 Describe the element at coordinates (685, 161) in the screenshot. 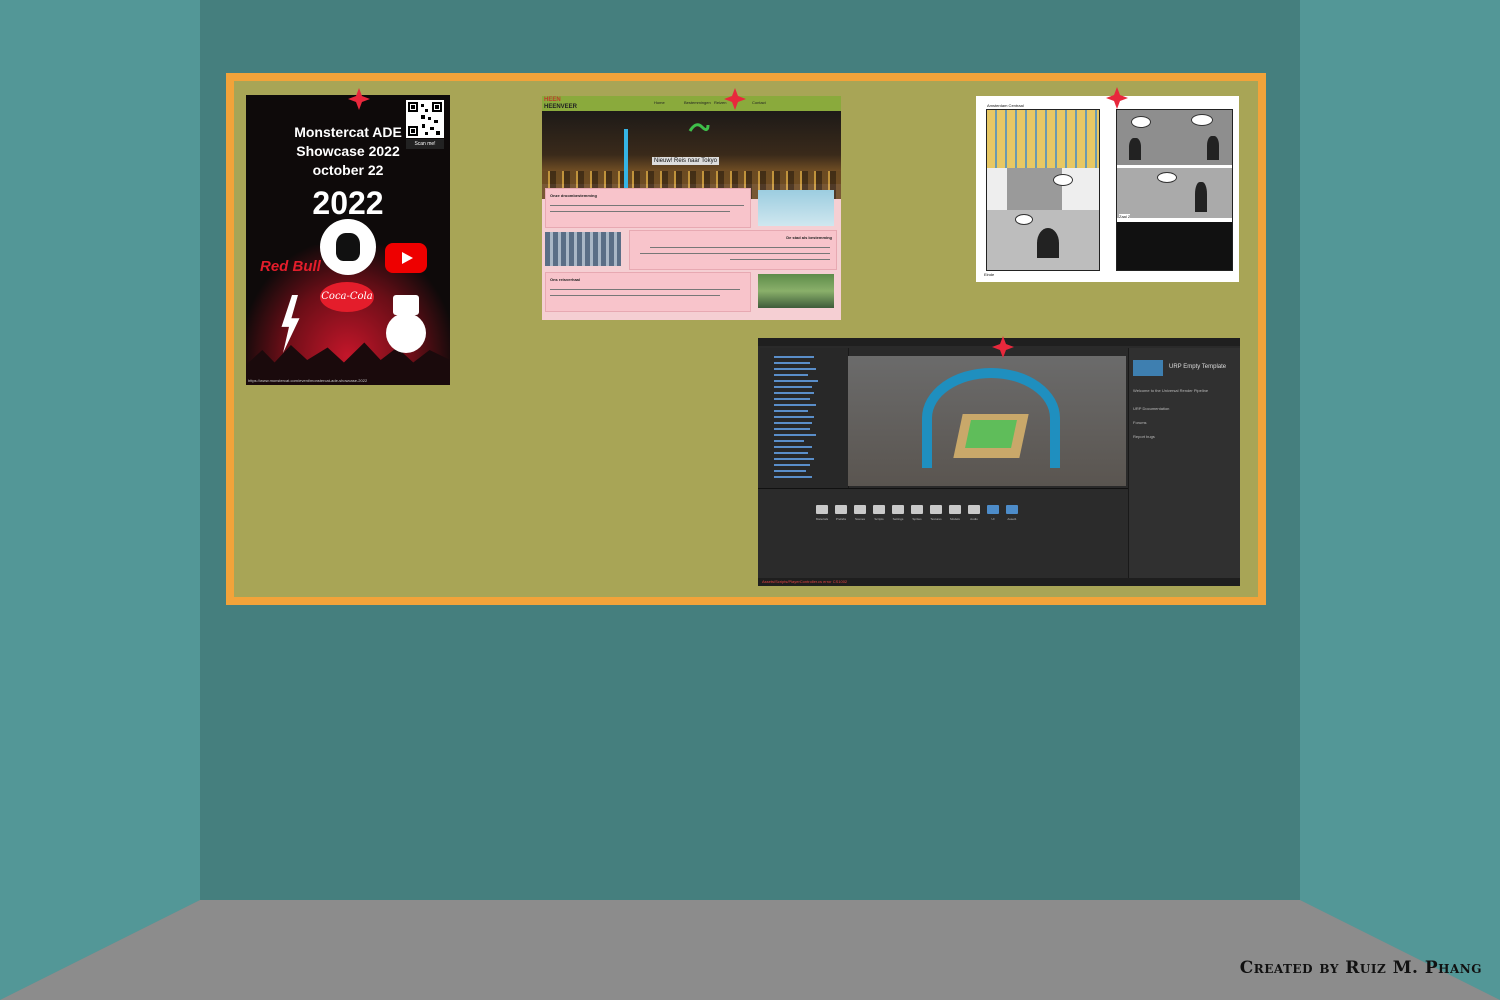

I see `hero-caption: Nieuw! Reis naar Tokyo` at that location.